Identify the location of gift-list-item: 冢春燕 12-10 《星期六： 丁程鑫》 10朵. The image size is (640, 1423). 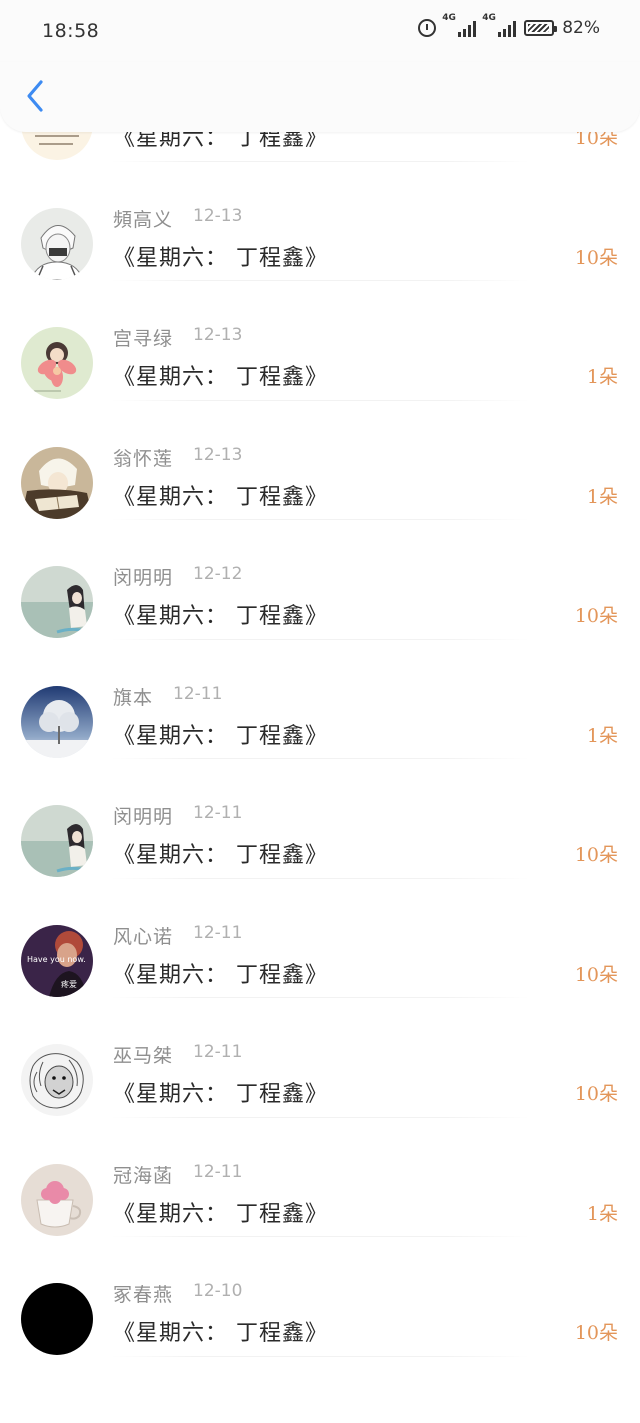
(320, 1297).